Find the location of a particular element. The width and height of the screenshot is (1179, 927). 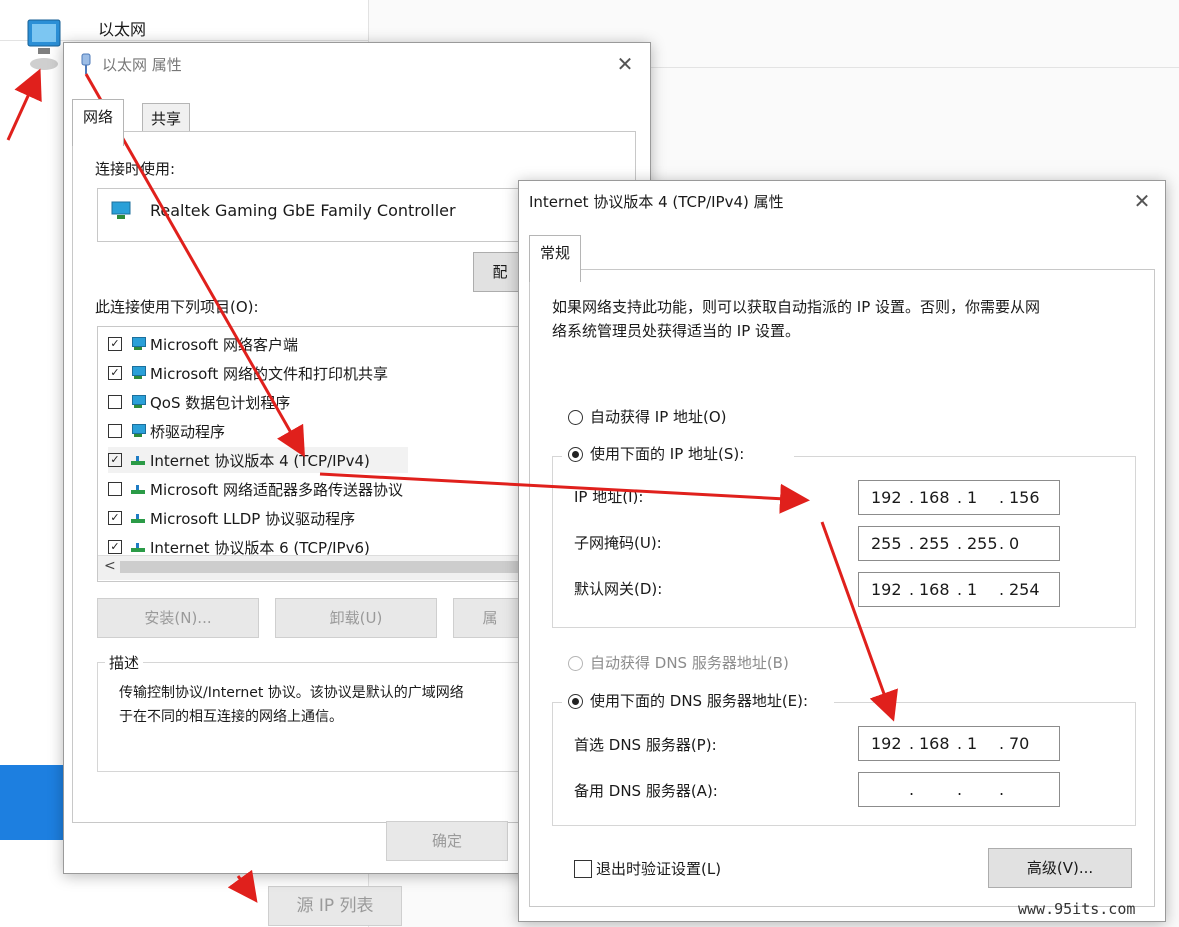

arrow-to-dns-field is located at coordinates (859, 621).